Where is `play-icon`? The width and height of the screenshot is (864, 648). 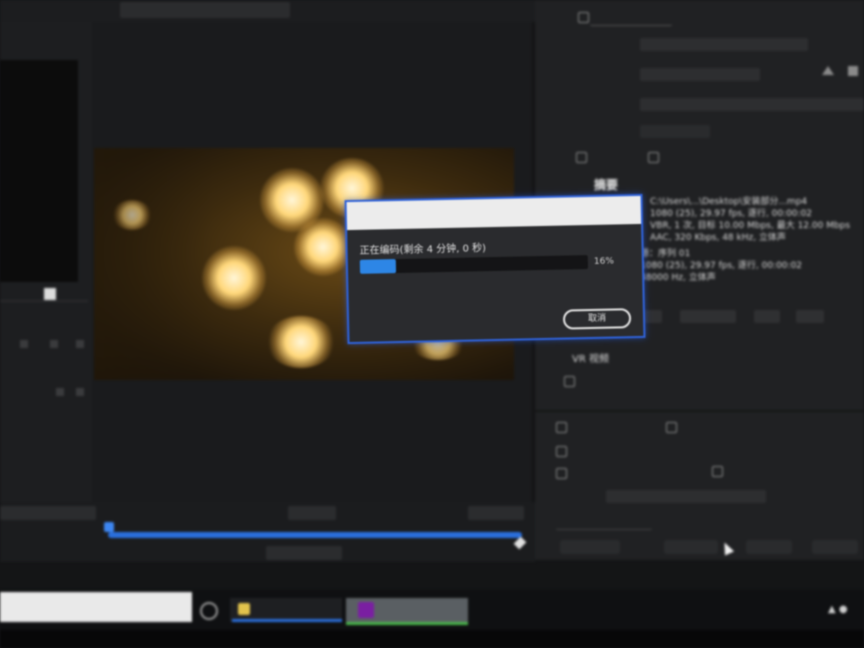 play-icon is located at coordinates (24, 344).